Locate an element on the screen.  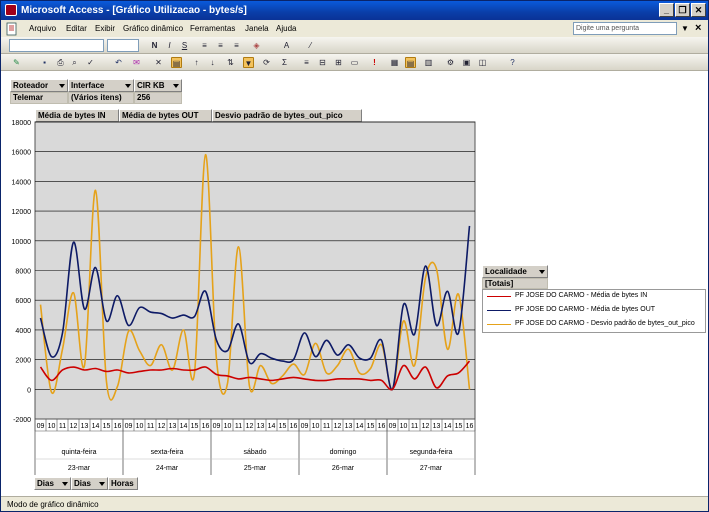
day-date-label: 23-mar is located at coordinates (79, 468).